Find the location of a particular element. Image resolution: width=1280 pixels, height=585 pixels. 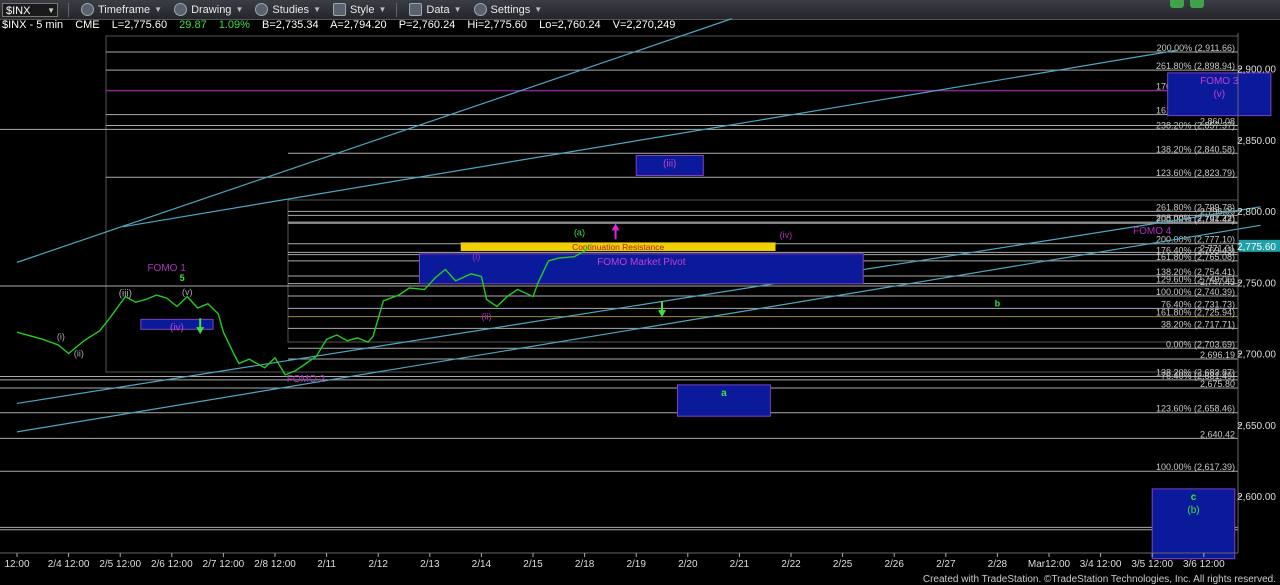

x-tick-label: 2/6 12:00 is located at coordinates (172, 564).